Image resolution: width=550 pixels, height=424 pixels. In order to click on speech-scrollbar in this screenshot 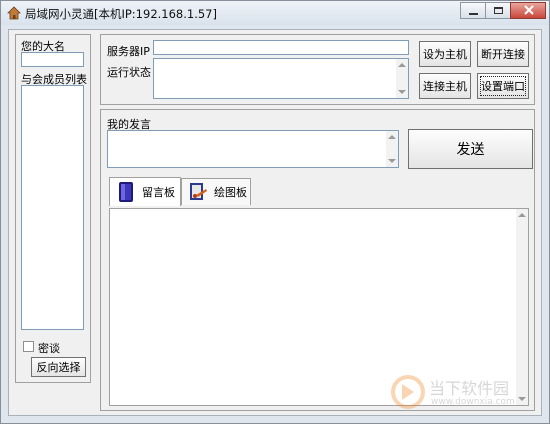, I will do `click(392, 149)`.